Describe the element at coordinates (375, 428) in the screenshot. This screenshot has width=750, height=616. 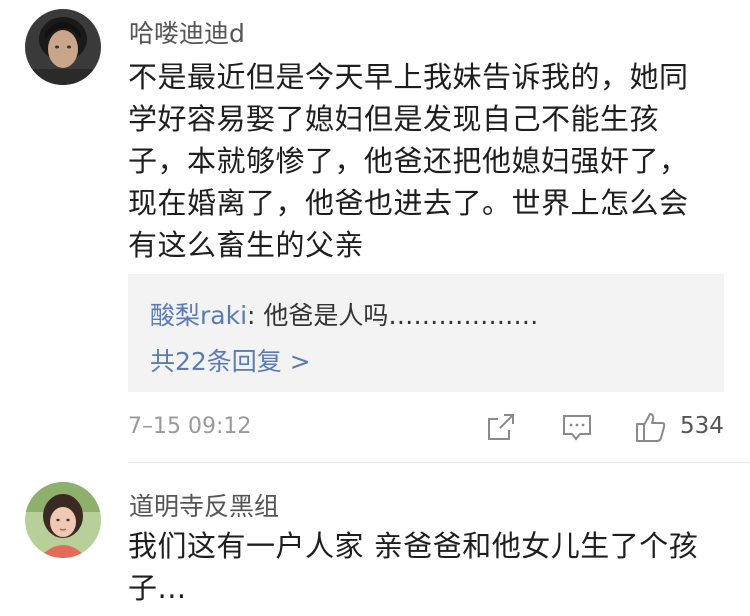
I see `comment-meta-row: 7–15 09:12 534` at that location.